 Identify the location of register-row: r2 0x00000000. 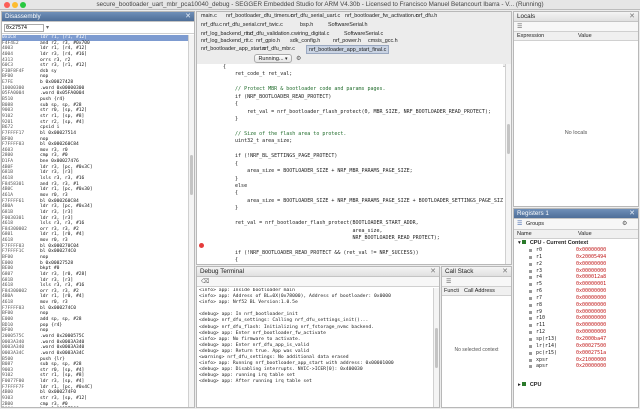
(576, 264).